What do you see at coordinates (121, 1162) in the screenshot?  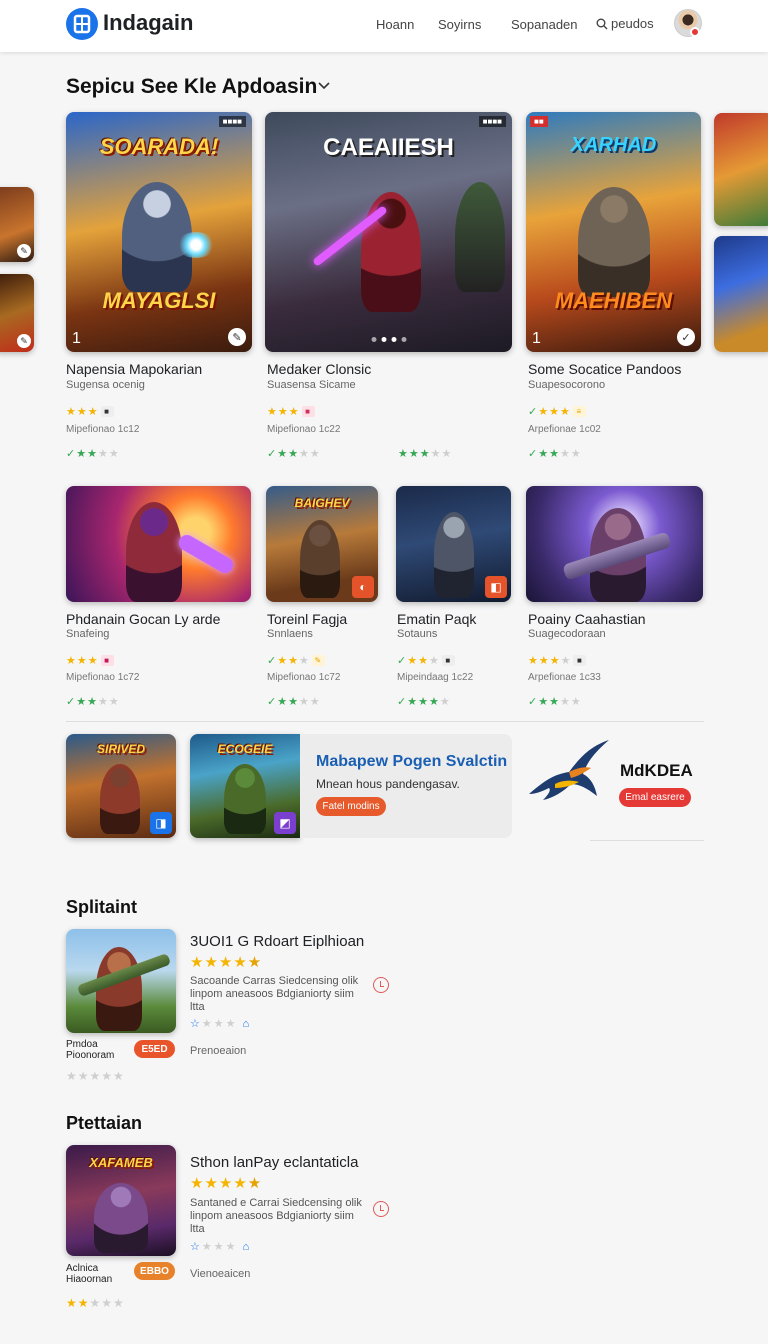 I see `game-art-title: XAFAMEB` at bounding box center [121, 1162].